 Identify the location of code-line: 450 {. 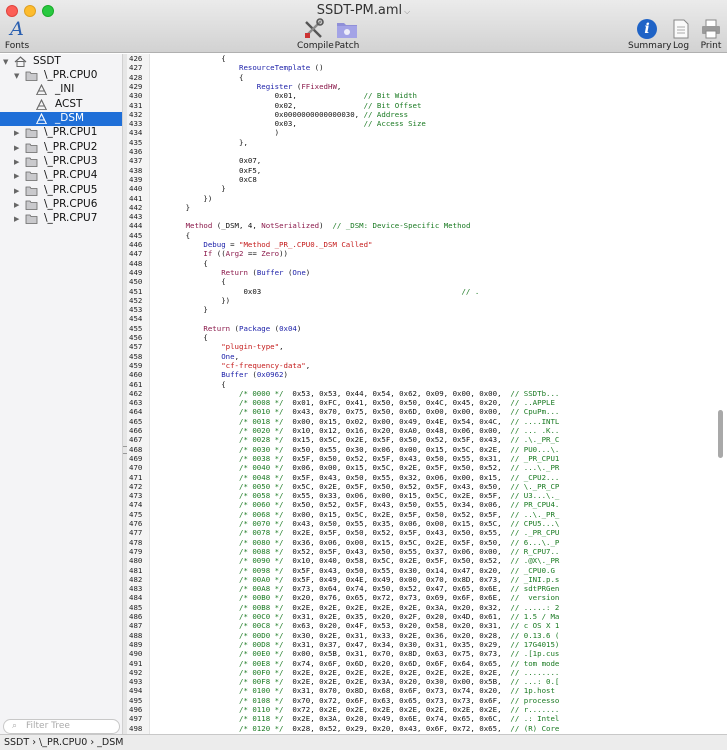
(422, 281).